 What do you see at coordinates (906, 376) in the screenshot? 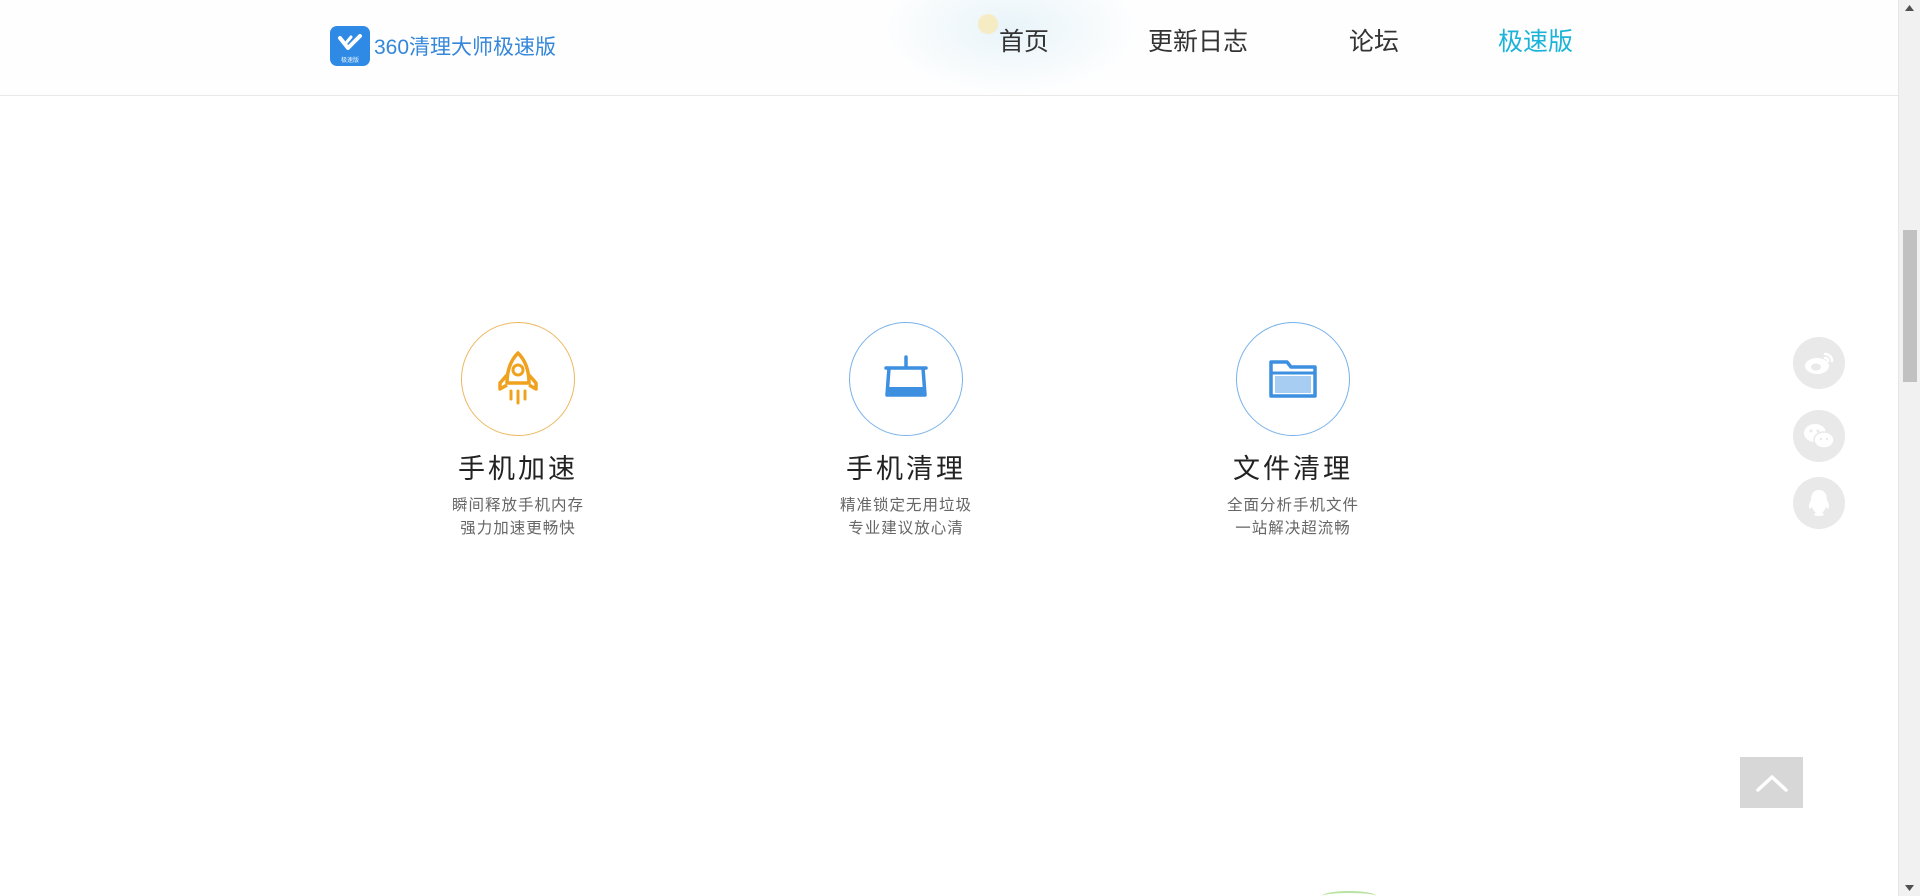
I see `broom-icon` at bounding box center [906, 376].